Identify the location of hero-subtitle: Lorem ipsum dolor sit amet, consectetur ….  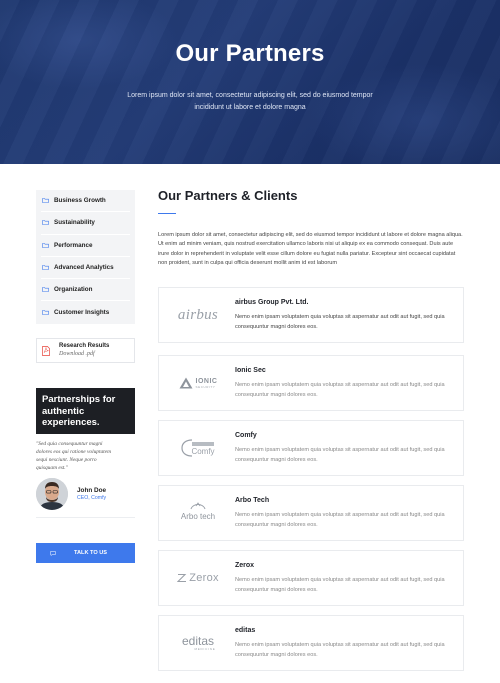
(250, 101).